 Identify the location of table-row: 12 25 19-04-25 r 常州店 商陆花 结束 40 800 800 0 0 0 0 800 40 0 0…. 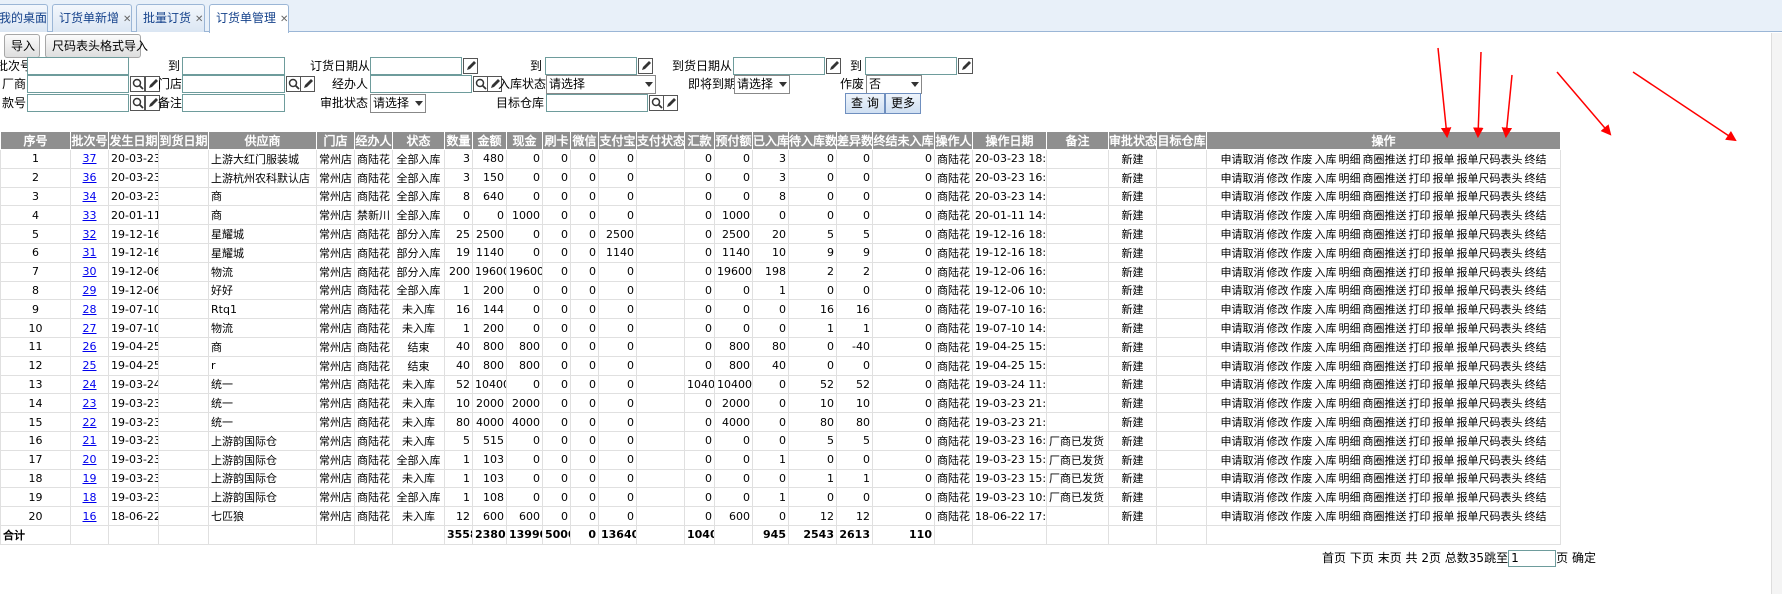
(780, 365).